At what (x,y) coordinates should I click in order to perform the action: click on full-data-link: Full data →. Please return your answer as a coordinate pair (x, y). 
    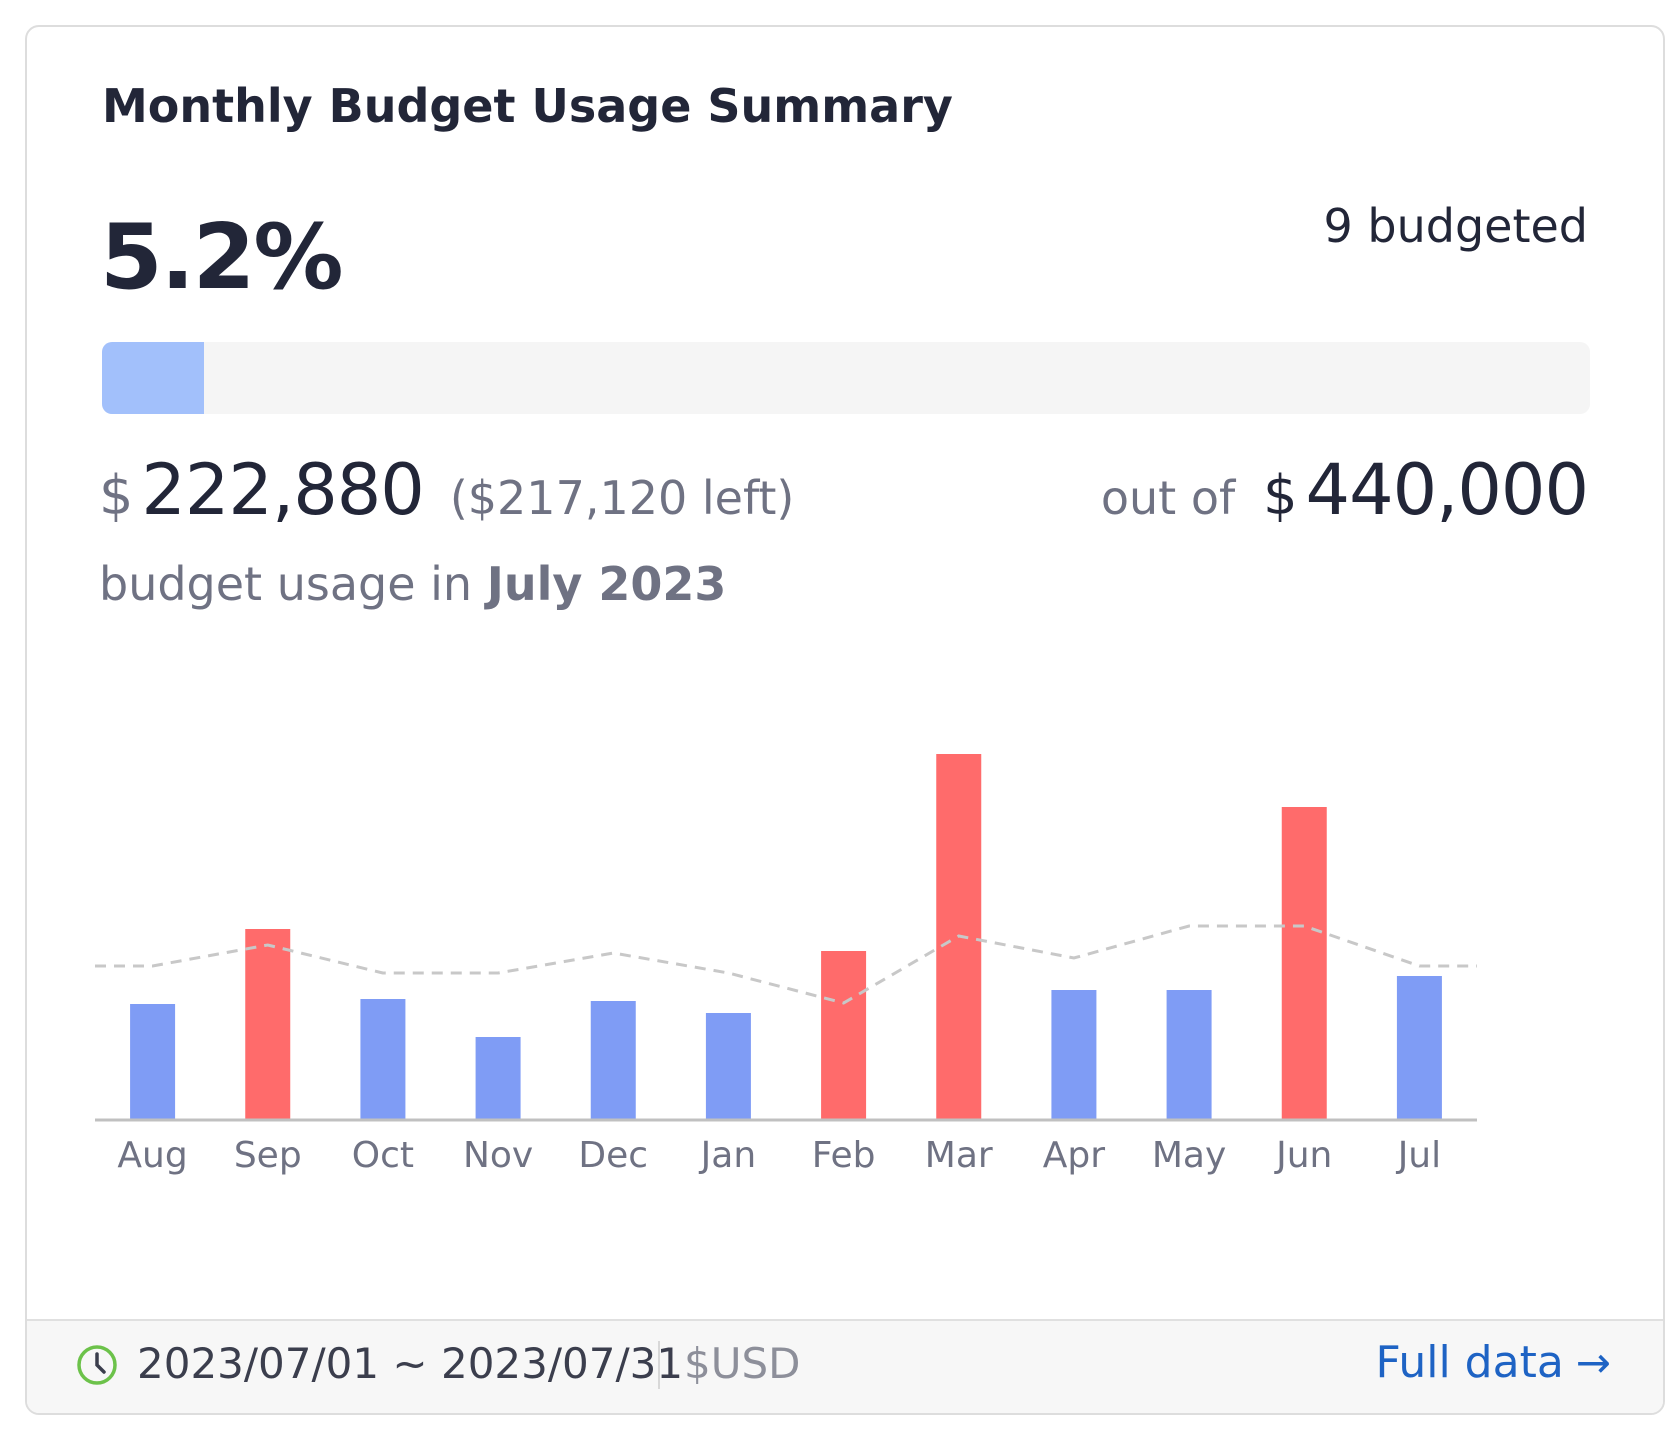
    Looking at the image, I should click on (1493, 1362).